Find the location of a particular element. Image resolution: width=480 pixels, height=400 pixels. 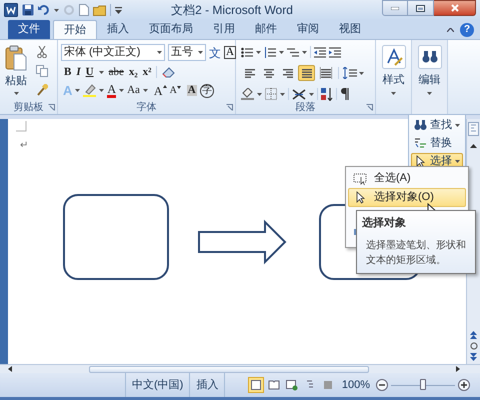

character-border-button: A is located at coordinates (230, 52).